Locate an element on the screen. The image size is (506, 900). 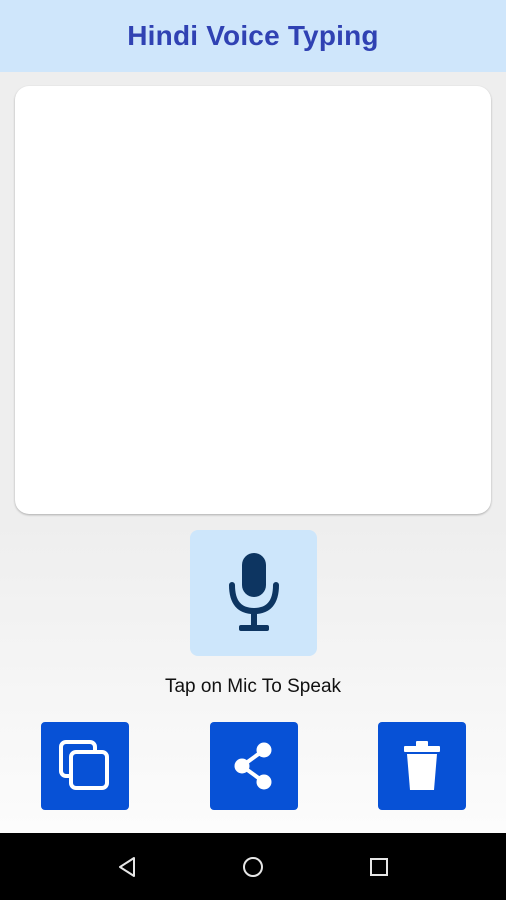
share-button is located at coordinates (254, 766).